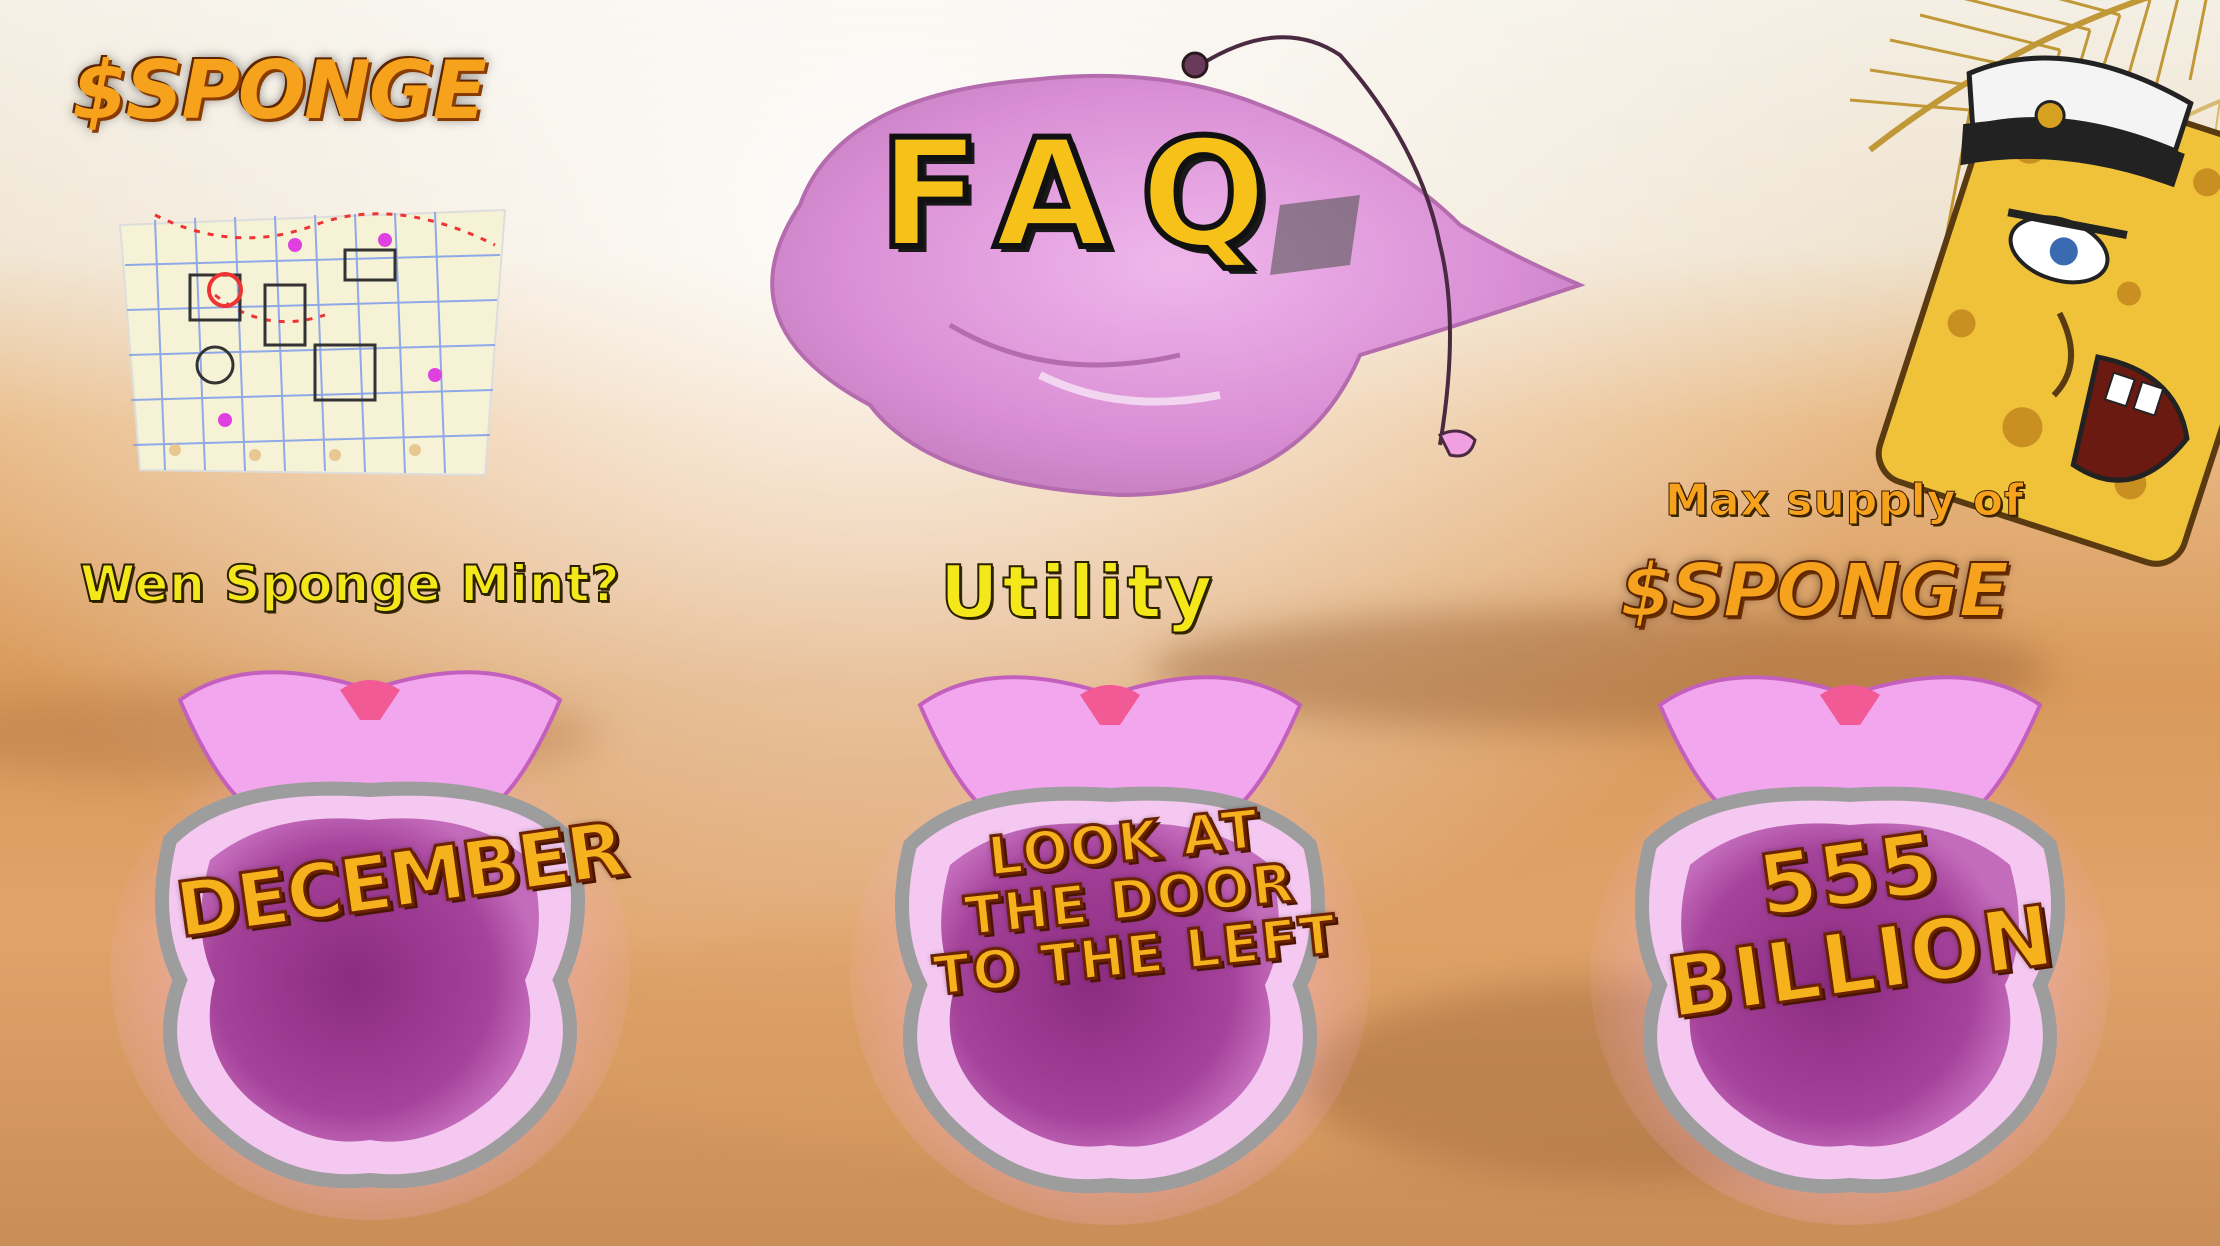  Describe the element at coordinates (1087, 195) in the screenshot. I see `page-title: FAQ` at that location.